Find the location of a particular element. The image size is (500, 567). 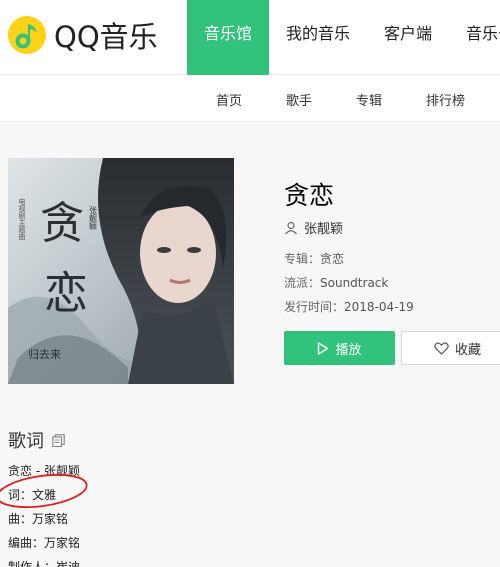

heart-icon is located at coordinates (441, 348).